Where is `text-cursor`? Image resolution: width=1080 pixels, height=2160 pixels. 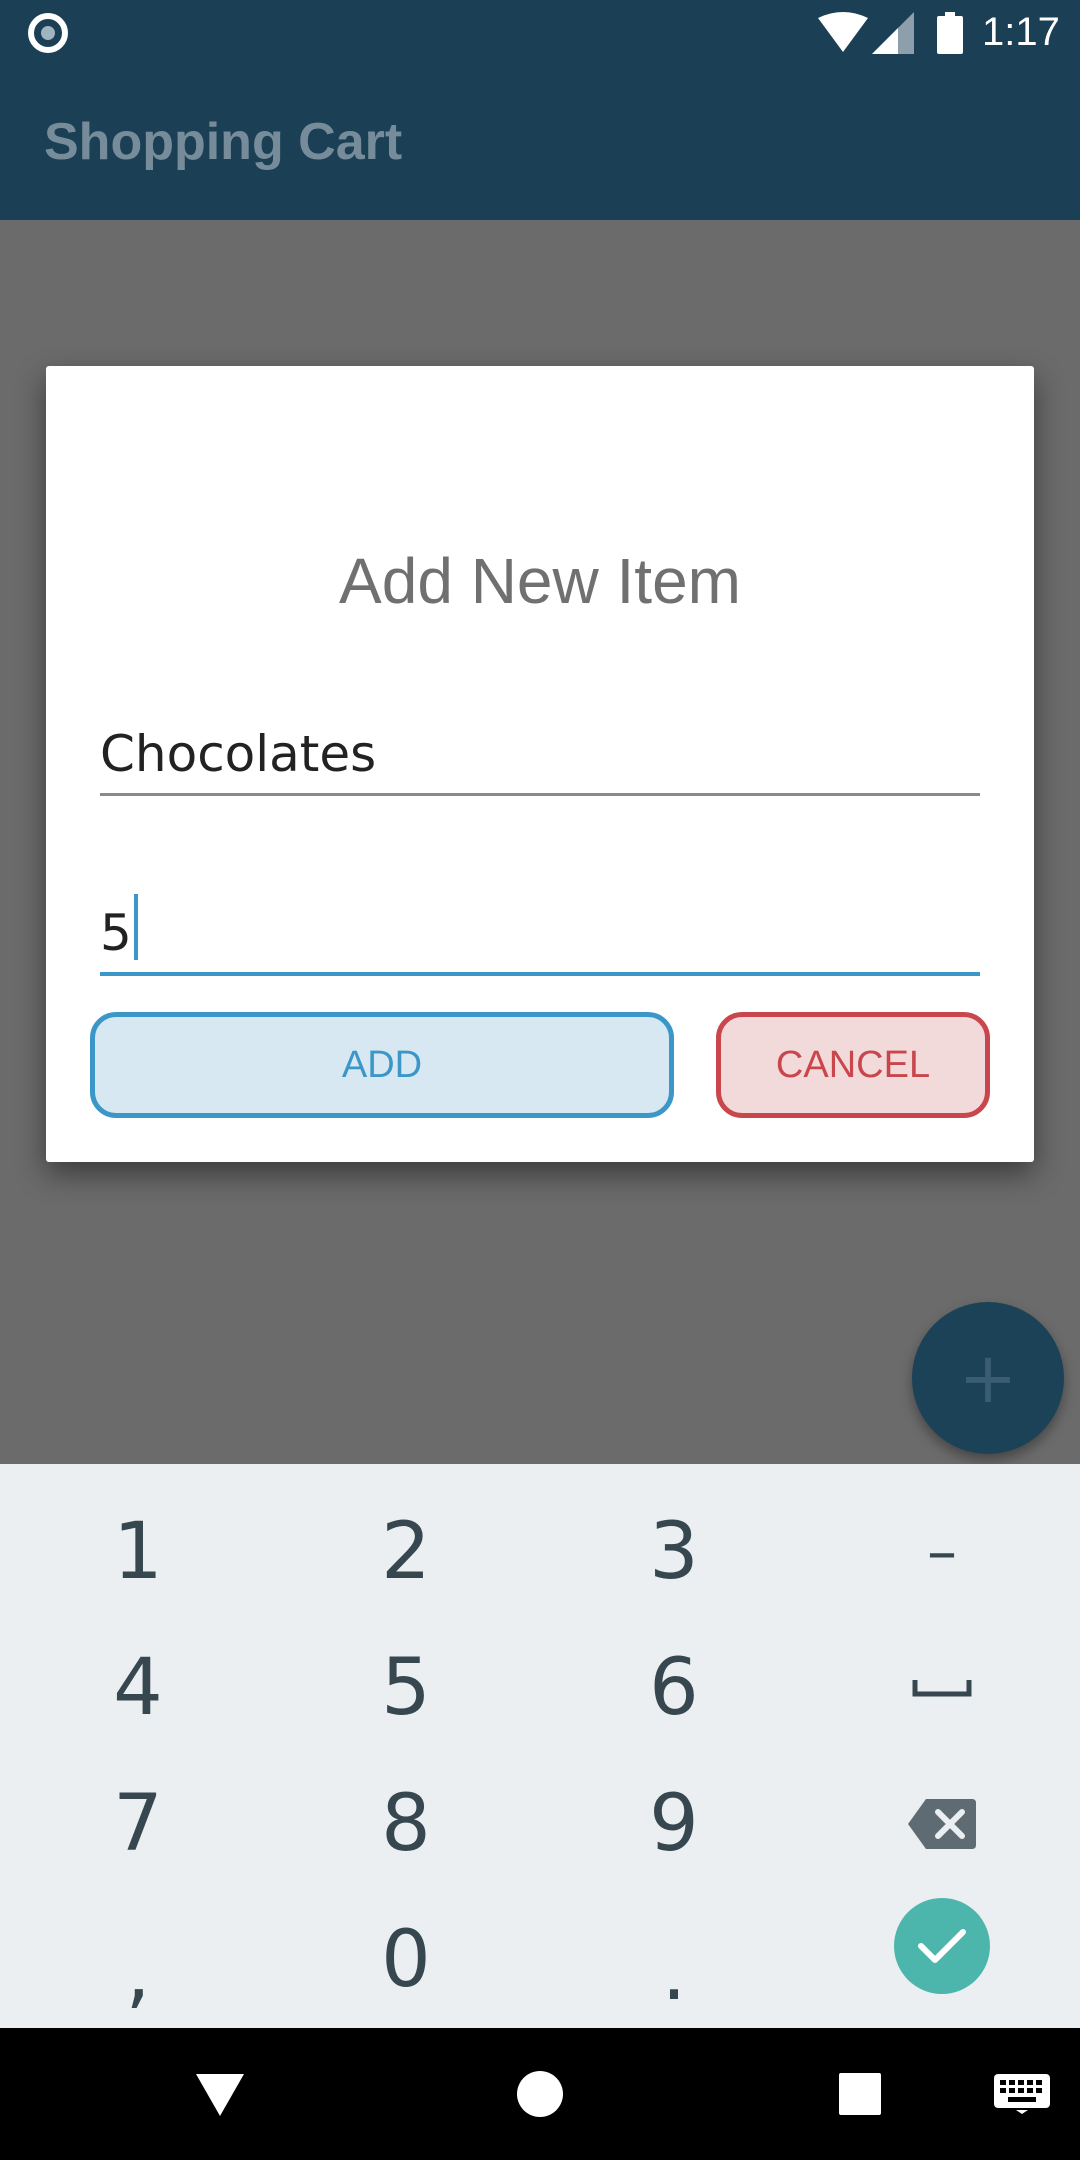 text-cursor is located at coordinates (135, 927).